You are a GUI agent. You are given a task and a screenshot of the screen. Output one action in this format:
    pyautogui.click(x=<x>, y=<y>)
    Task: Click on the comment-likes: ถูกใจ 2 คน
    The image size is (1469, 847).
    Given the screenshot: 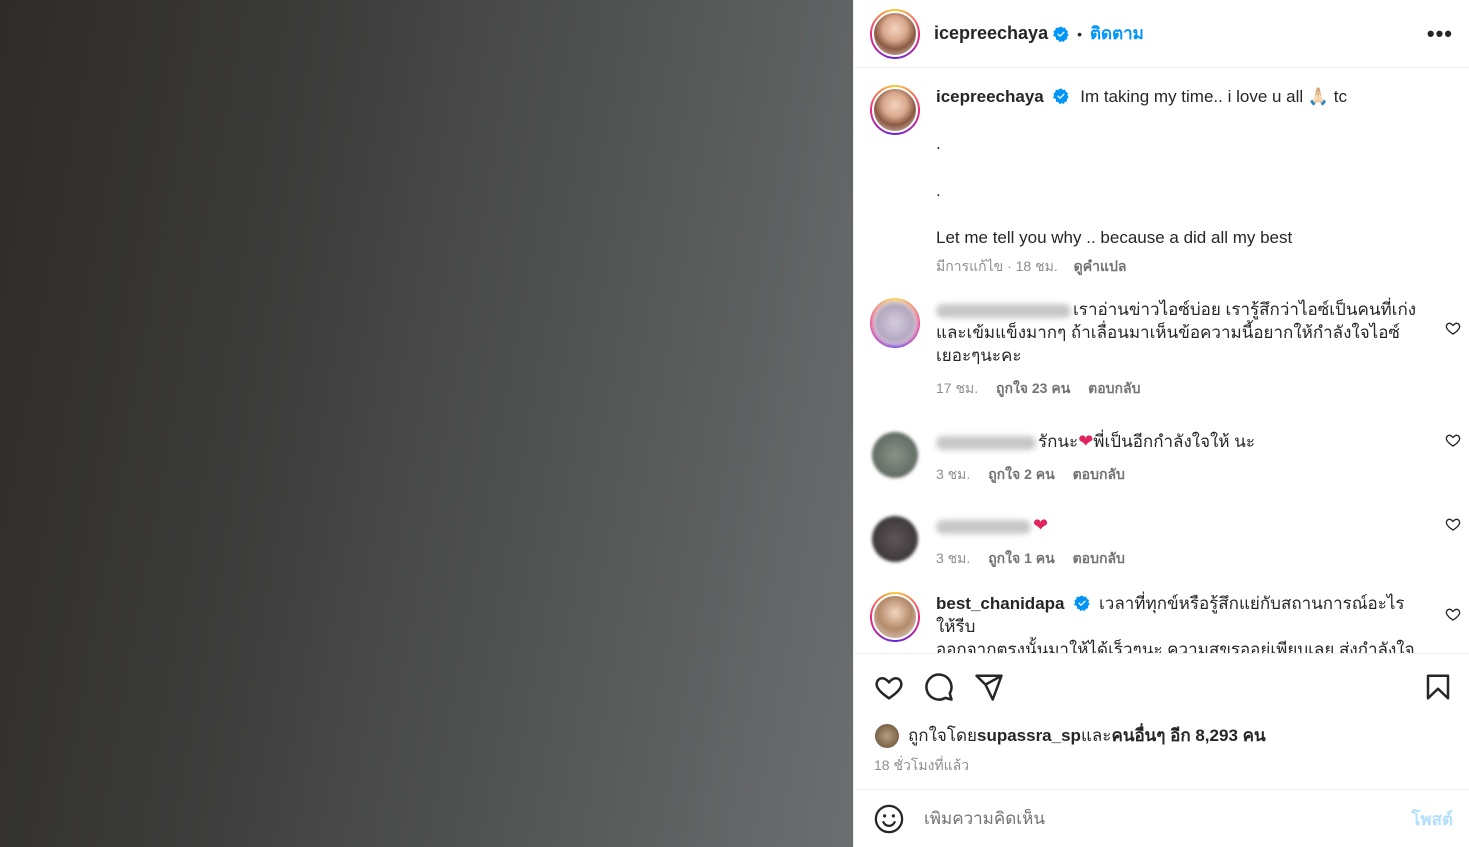 What is the action you would take?
    pyautogui.click(x=1021, y=474)
    